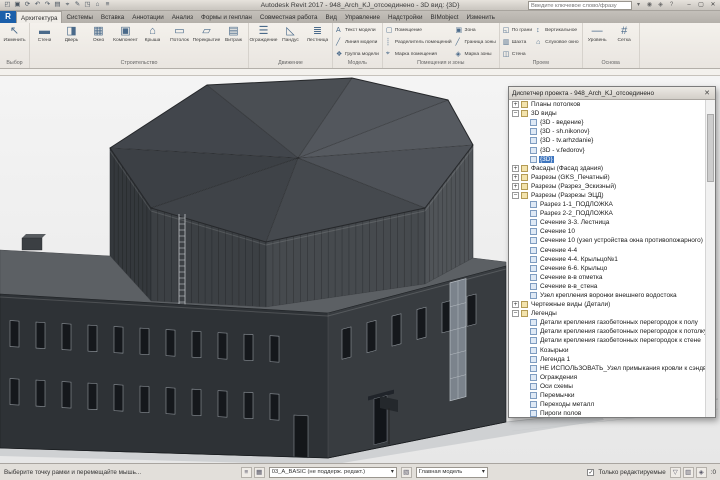 Image resolution: width=720 pixels, height=480 pixels. I want to click on scrollbar-thumb, so click(710, 148).